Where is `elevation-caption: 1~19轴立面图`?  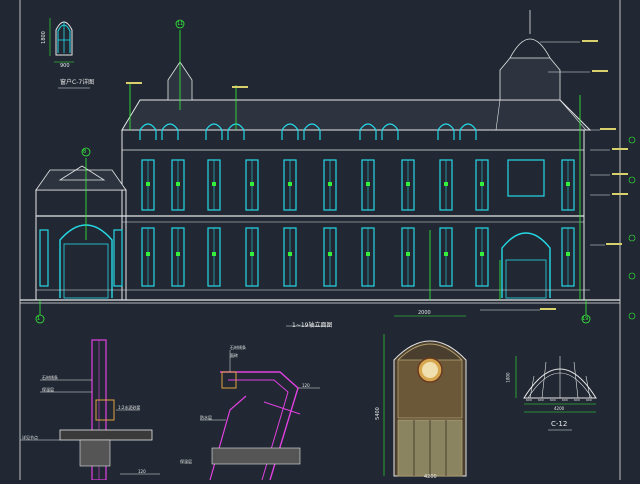 elevation-caption: 1~19轴立面图 is located at coordinates (312, 325).